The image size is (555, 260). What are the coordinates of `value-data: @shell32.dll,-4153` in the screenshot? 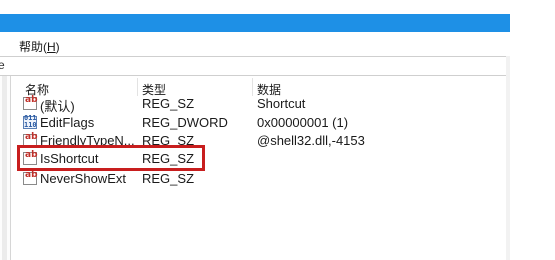 It's located at (311, 140).